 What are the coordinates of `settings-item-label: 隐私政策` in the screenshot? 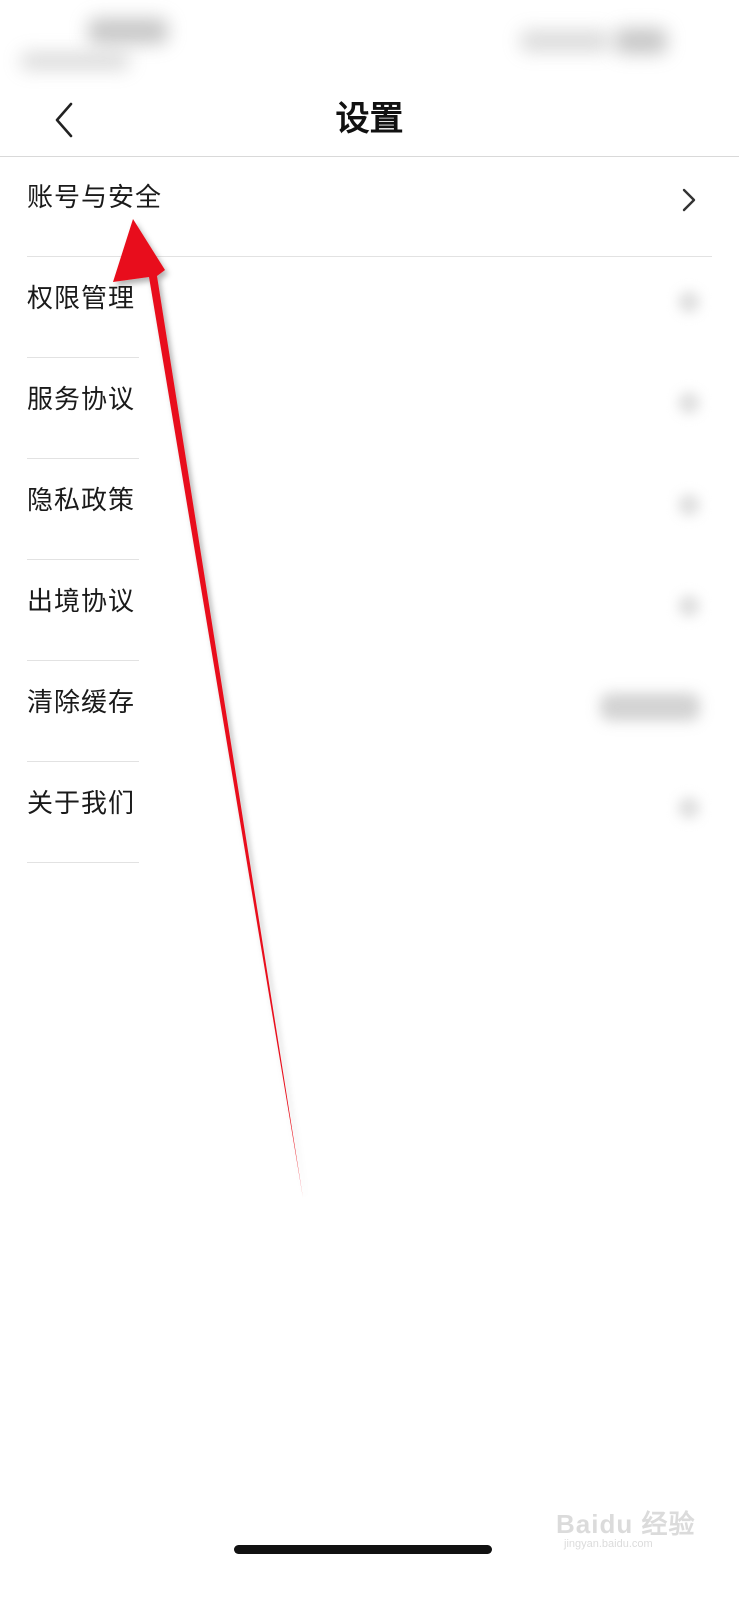 It's located at (81, 501).